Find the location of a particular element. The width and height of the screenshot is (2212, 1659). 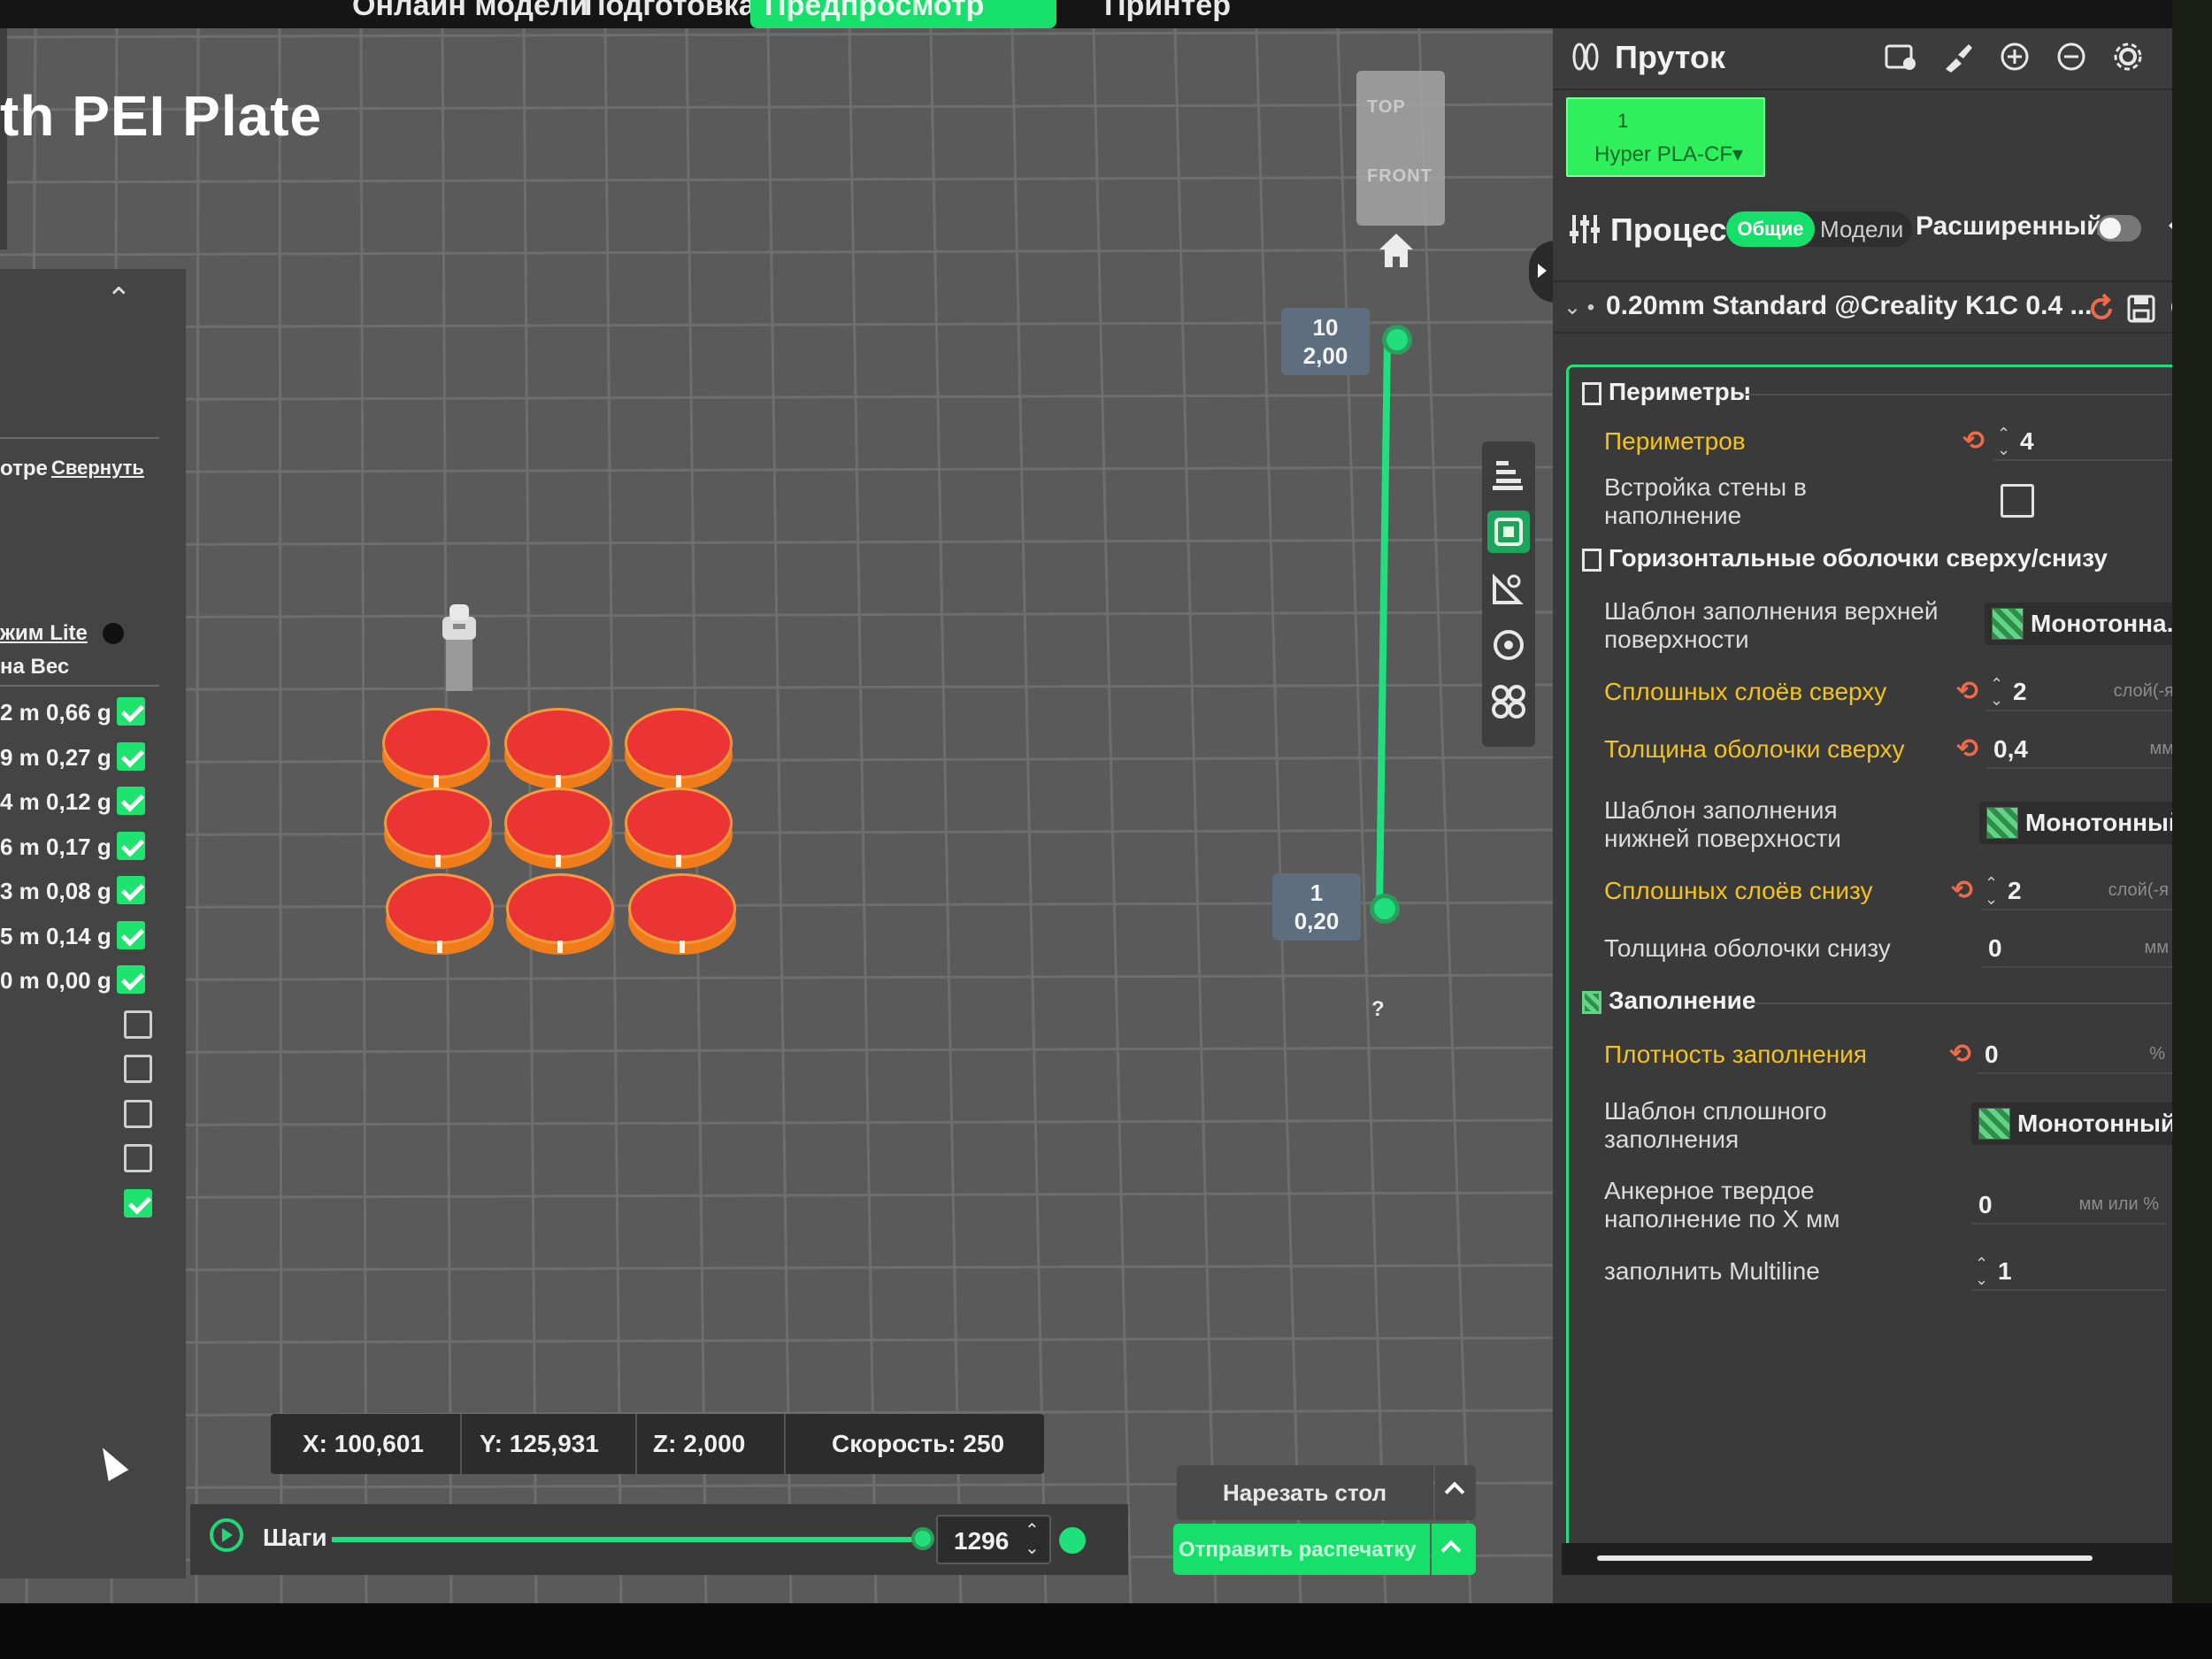

infill-density-input: 0 % is located at coordinates (2075, 1055).